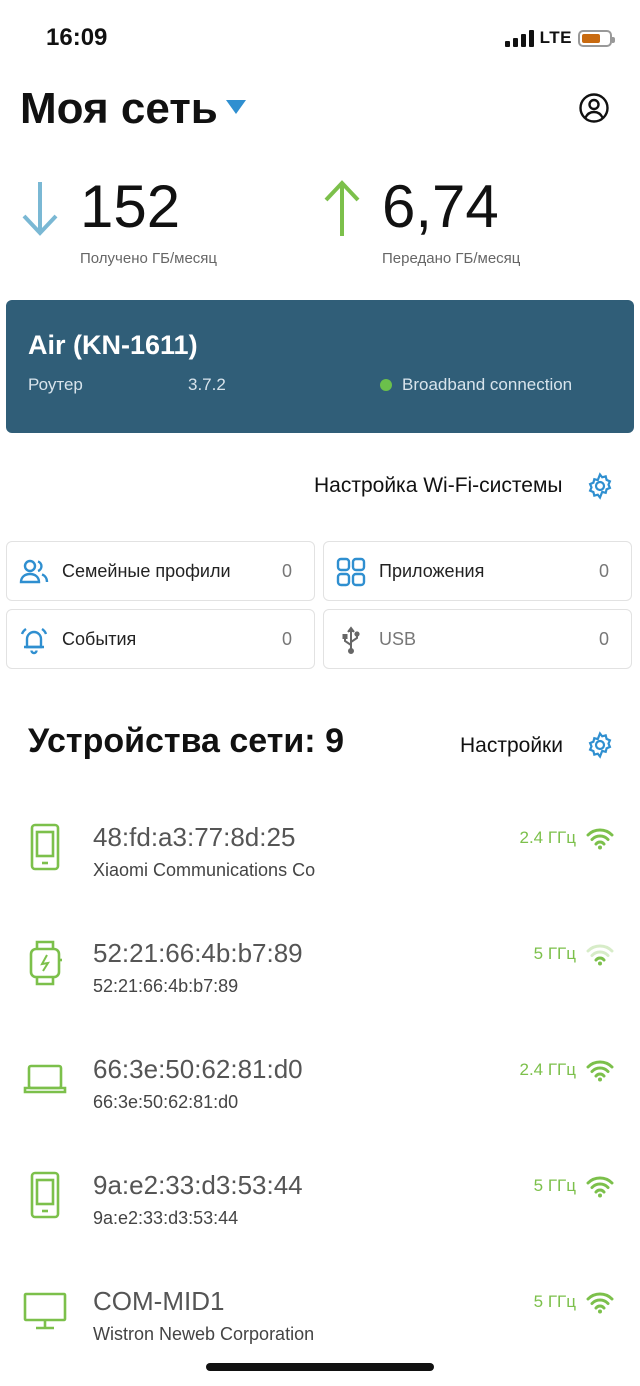 This screenshot has width=640, height=1386. I want to click on device-vendor: 66:3e:50:62:81:d0, so click(166, 1102).